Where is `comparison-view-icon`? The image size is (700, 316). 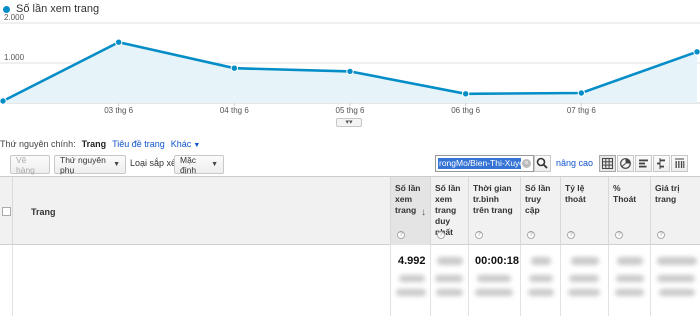 comparison-view-icon is located at coordinates (661, 163).